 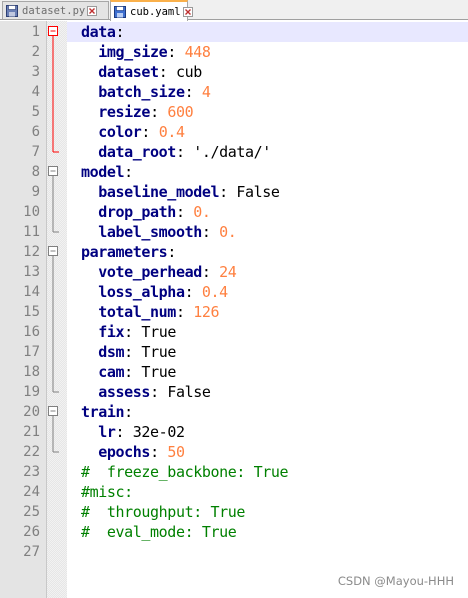 I want to click on code-text: cam: True, so click(x=128, y=372).